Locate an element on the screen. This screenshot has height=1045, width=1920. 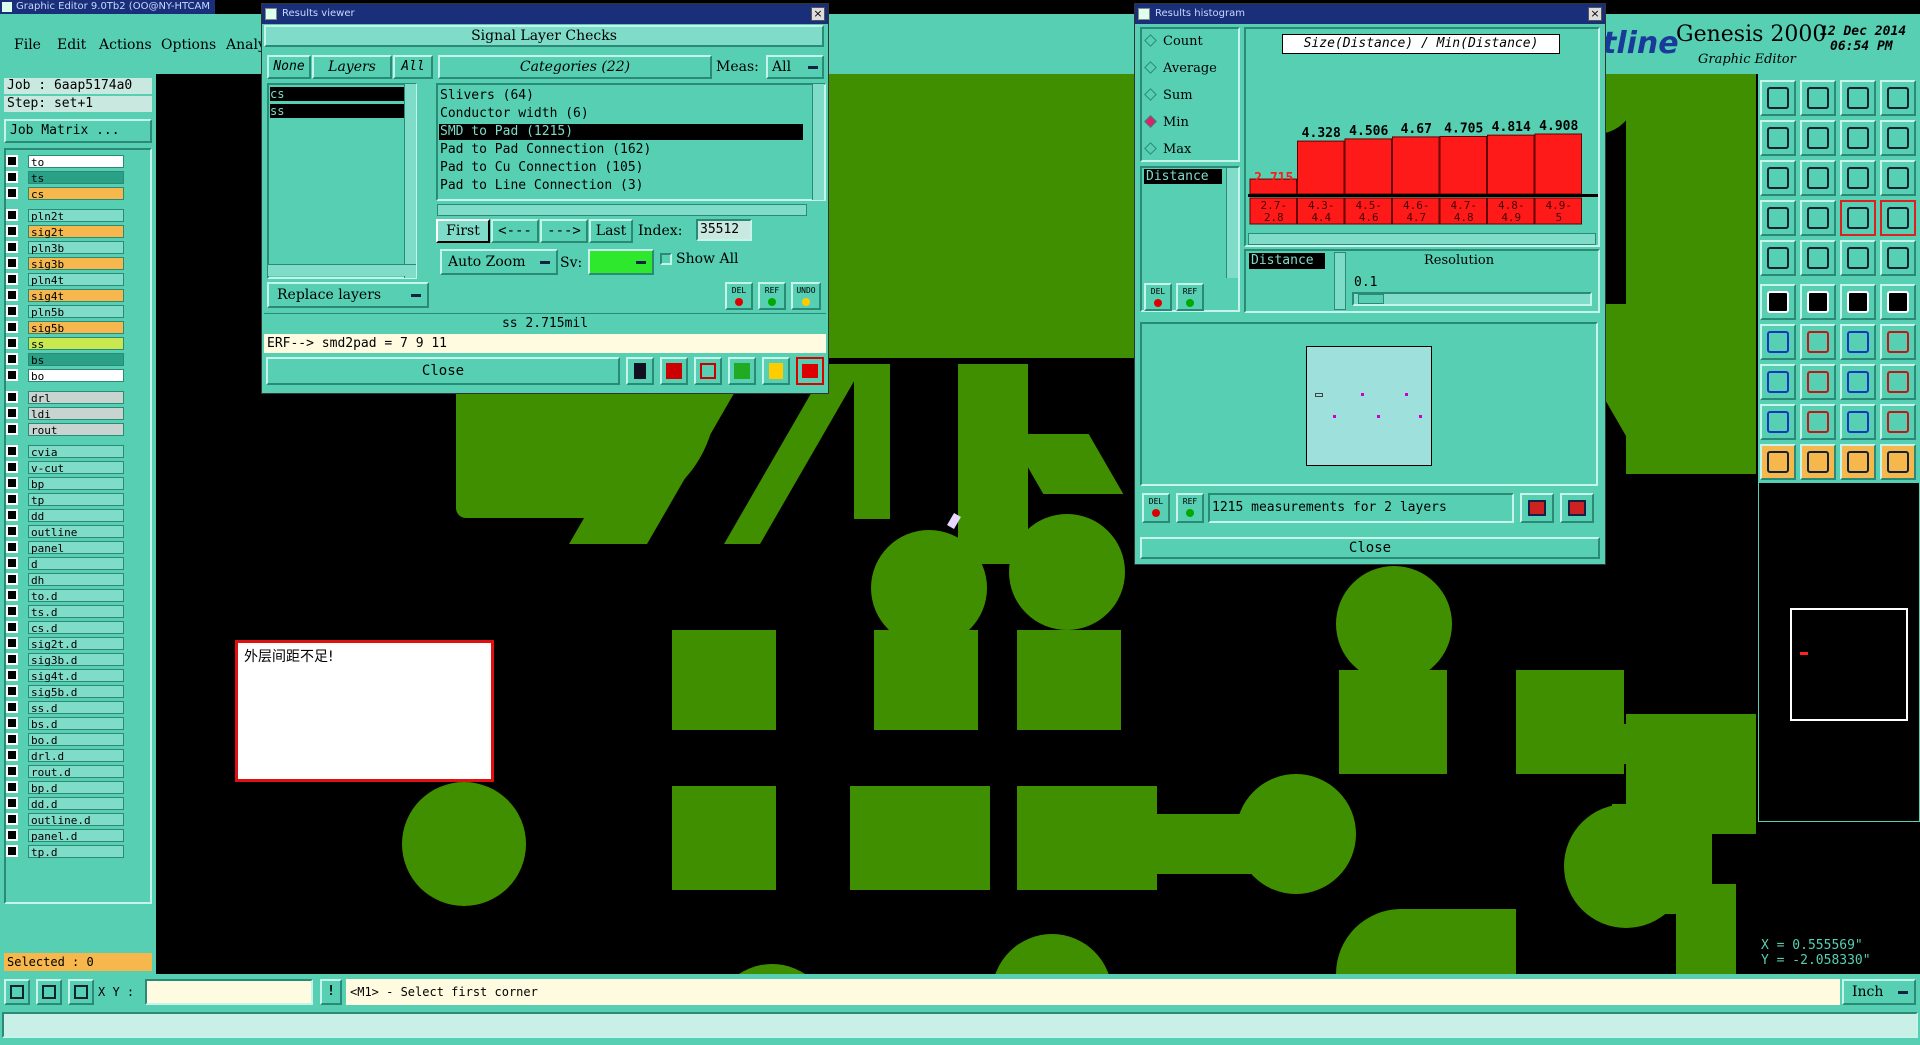
layer-name: sig2t is located at coordinates (76, 231).